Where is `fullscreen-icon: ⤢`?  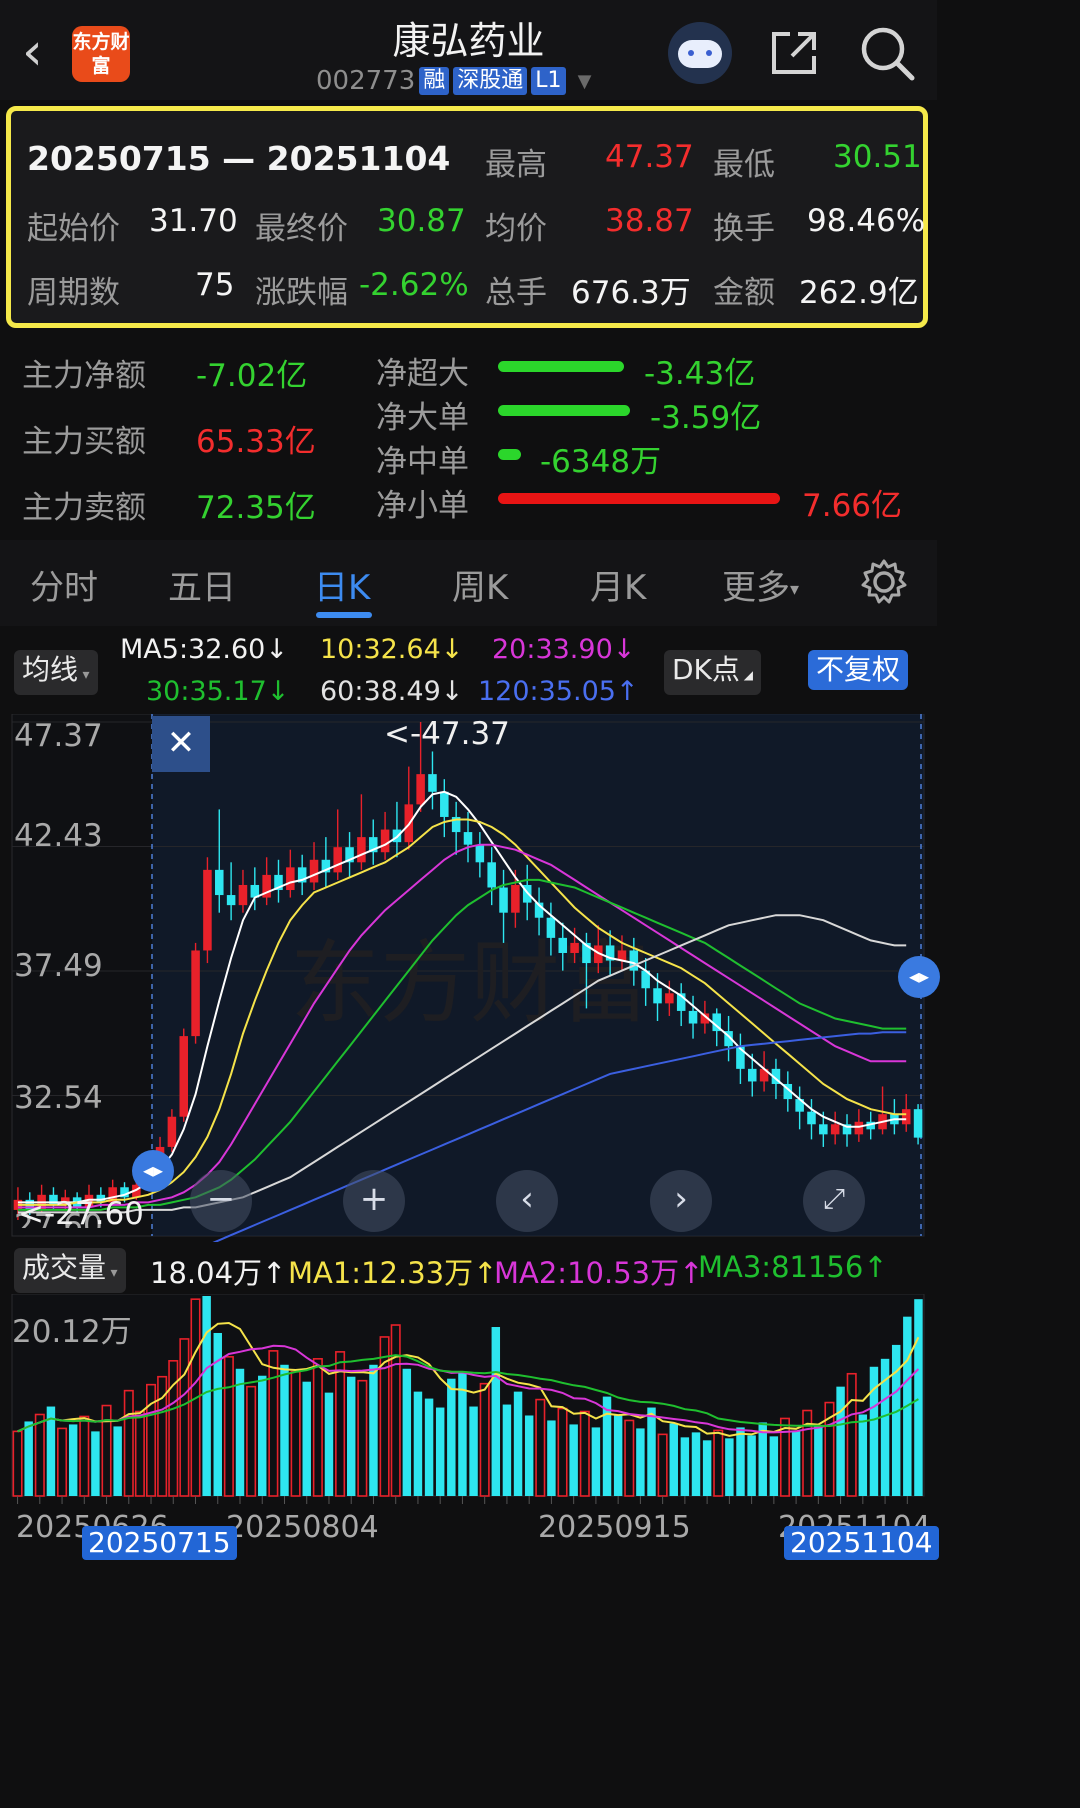 fullscreen-icon: ⤢ is located at coordinates (834, 1201).